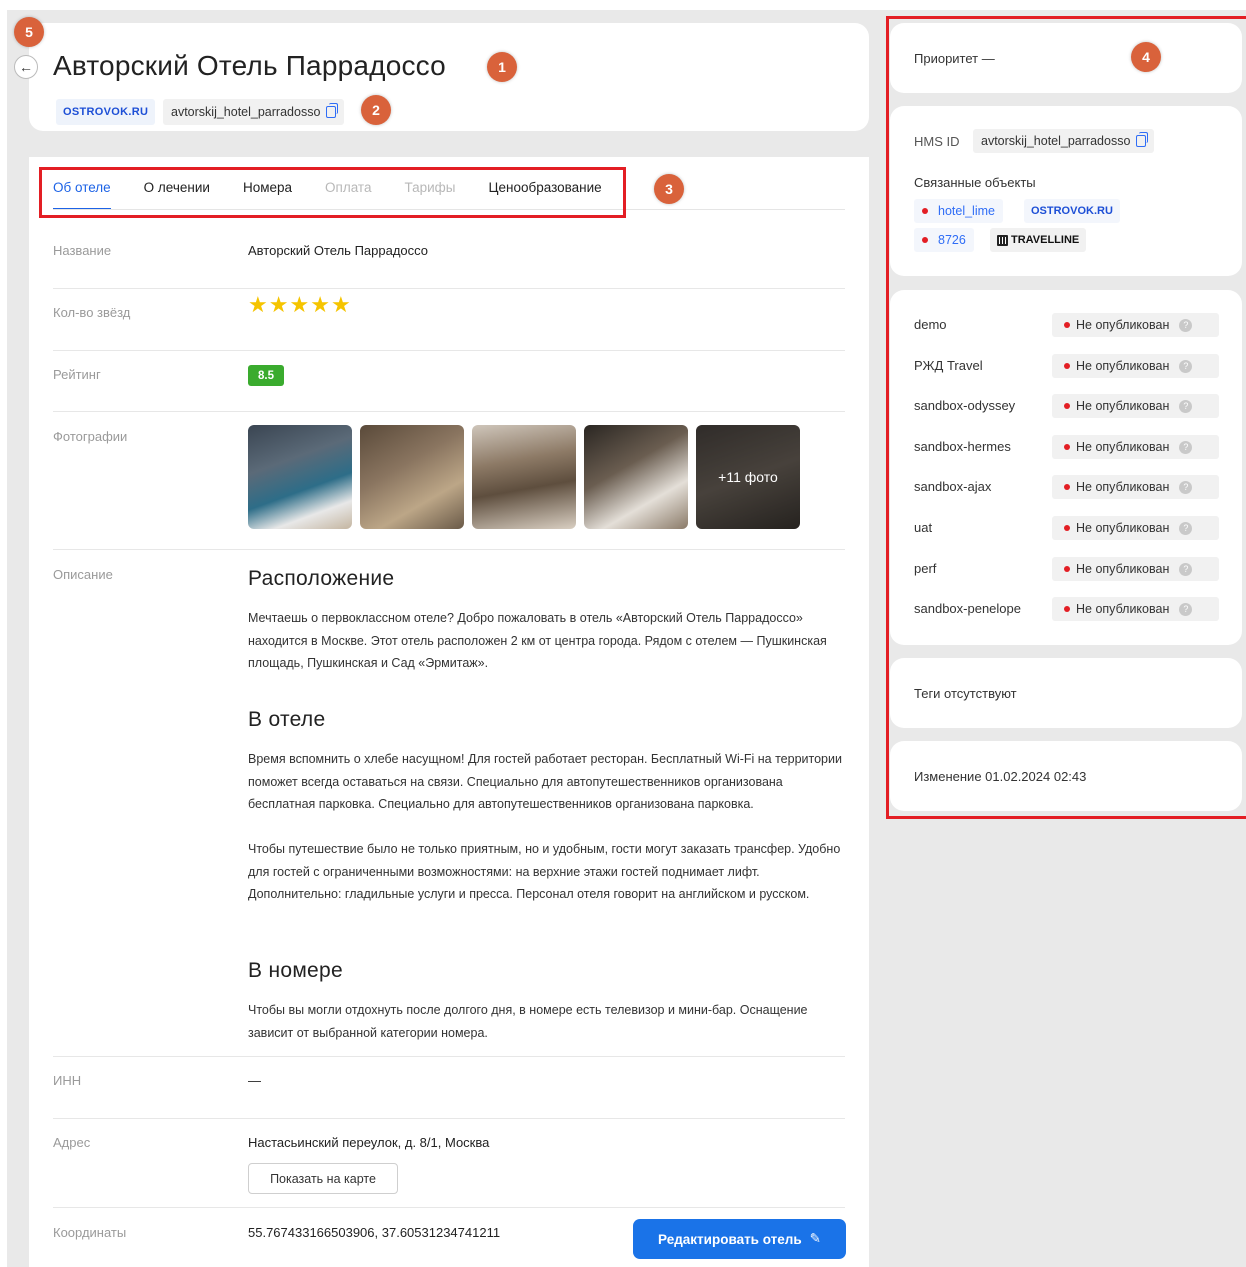  I want to click on source-badge: OSTROVOK.RU, so click(106, 112).